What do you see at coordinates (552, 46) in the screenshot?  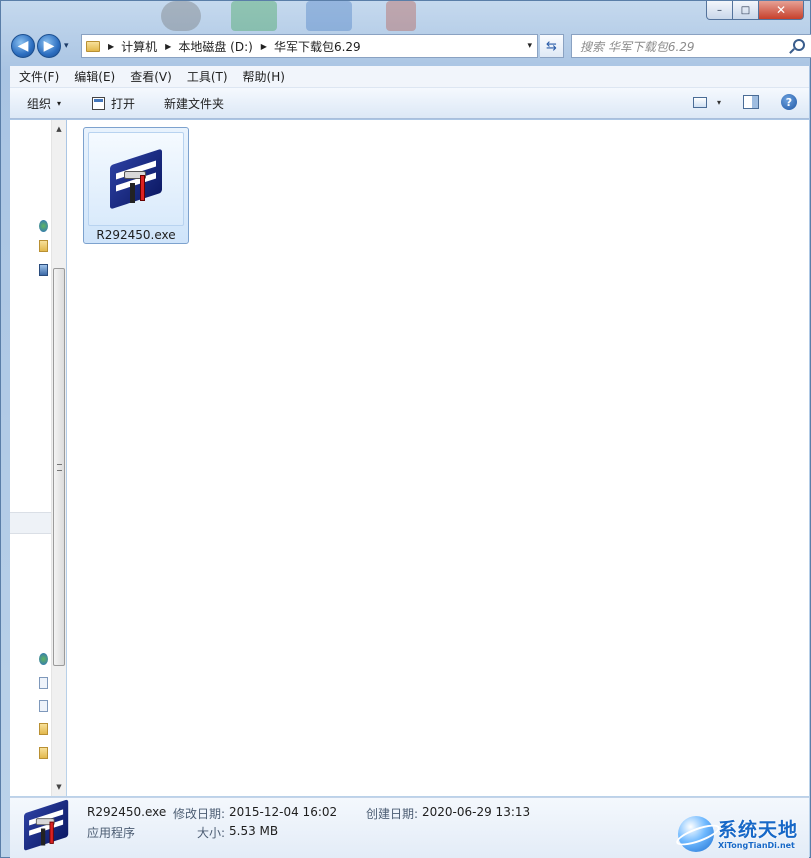 I see `refresh-icon: ⇆` at bounding box center [552, 46].